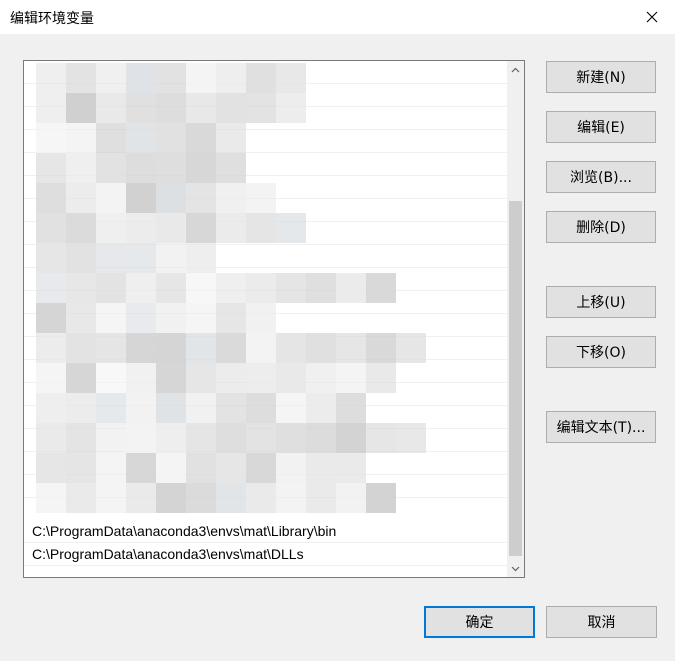  I want to click on scrollbar-thumb, so click(515, 378).